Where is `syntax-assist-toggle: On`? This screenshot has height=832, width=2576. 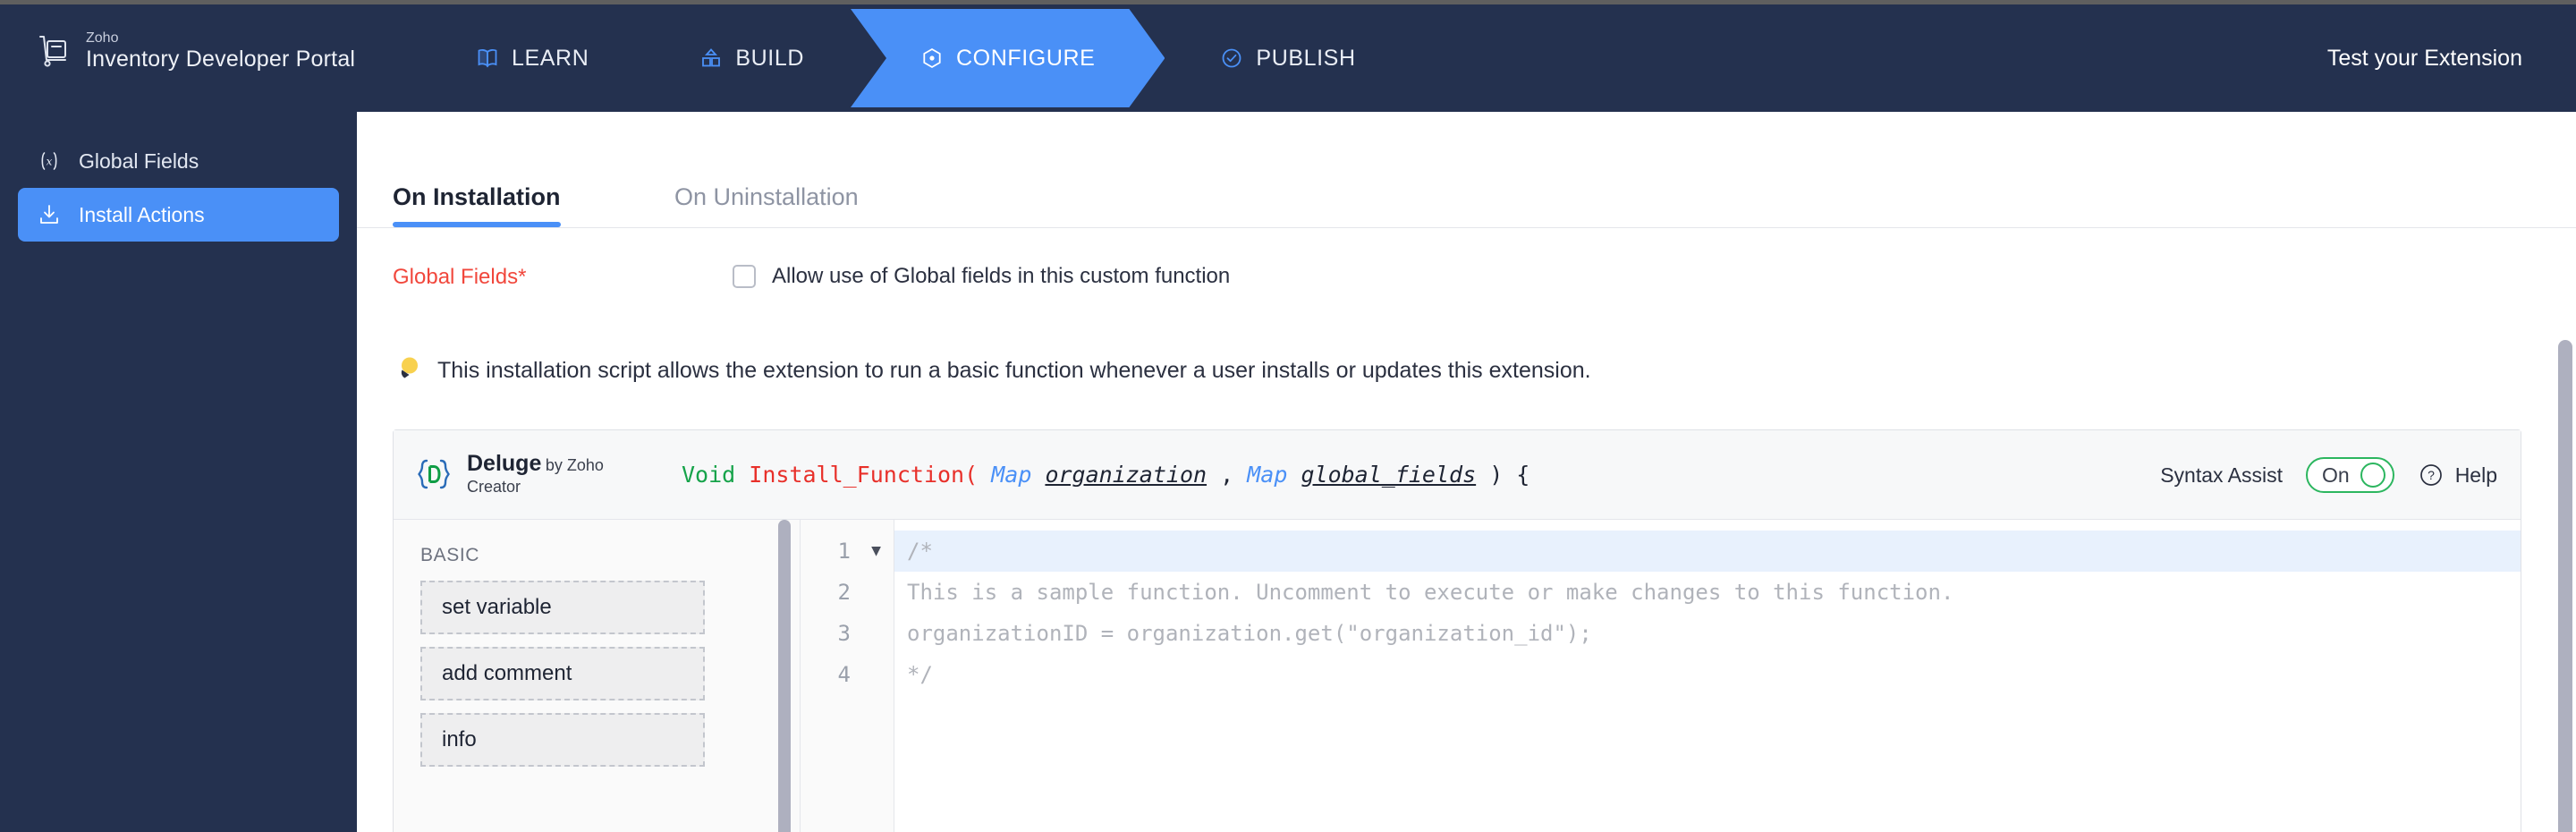
syntax-assist-toggle: On is located at coordinates (2350, 475).